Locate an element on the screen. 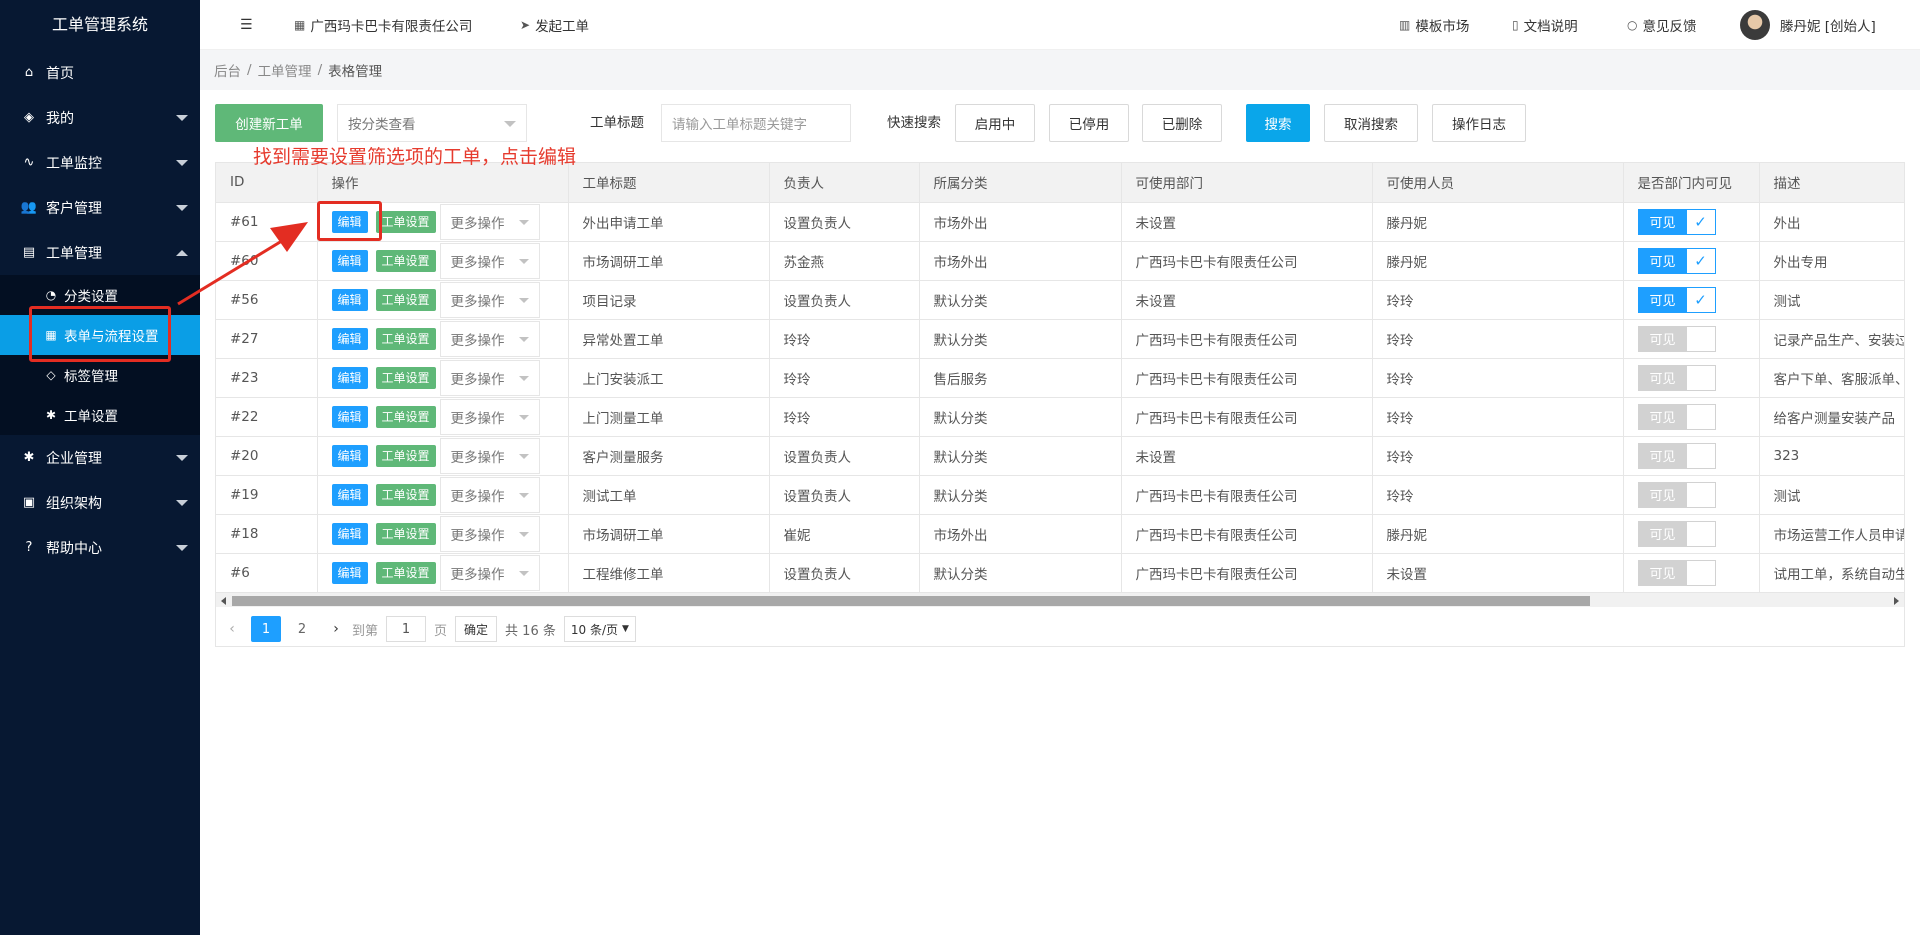 The image size is (1920, 935). annotation-arrow is located at coordinates (242, 264).